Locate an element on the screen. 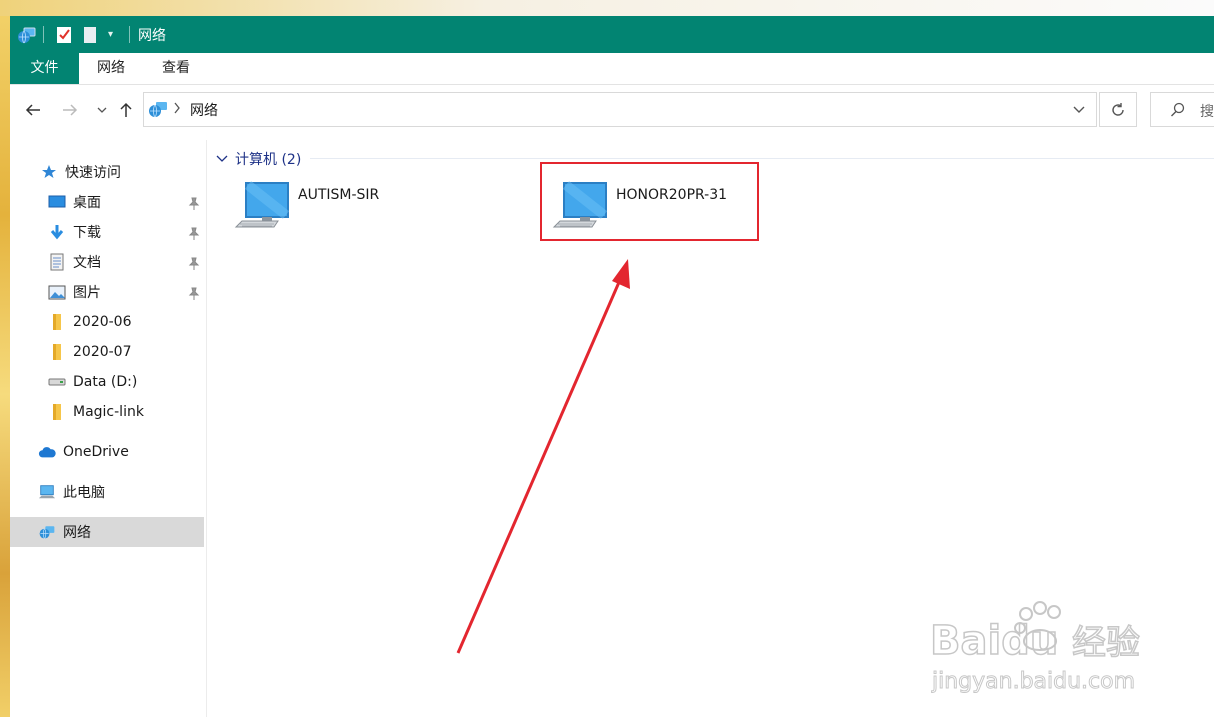 This screenshot has width=1214, height=717. tab-network: 网络 is located at coordinates (111, 68).